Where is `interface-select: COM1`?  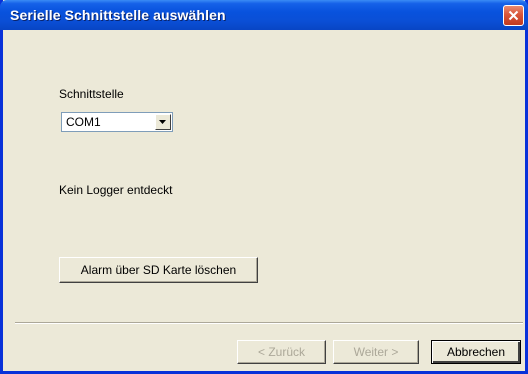
interface-select: COM1 is located at coordinates (117, 122).